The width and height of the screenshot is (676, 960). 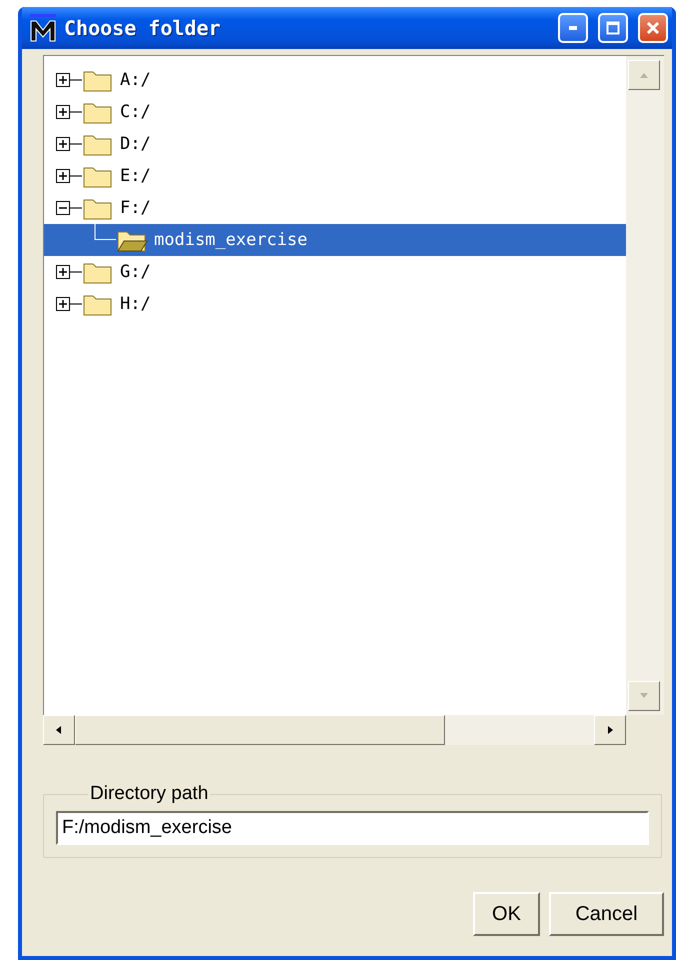 I want to click on cancel-button: Cancel, so click(x=606, y=914).